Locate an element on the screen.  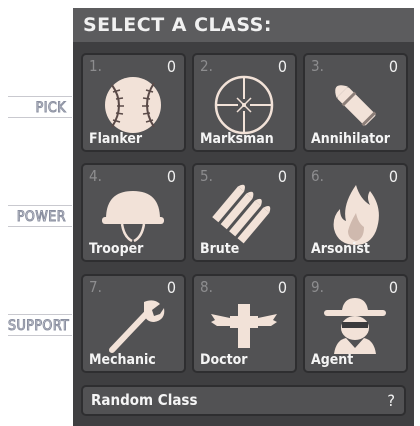
class-card-mechanic: 7. 0 Mechanic is located at coordinates (133, 323).